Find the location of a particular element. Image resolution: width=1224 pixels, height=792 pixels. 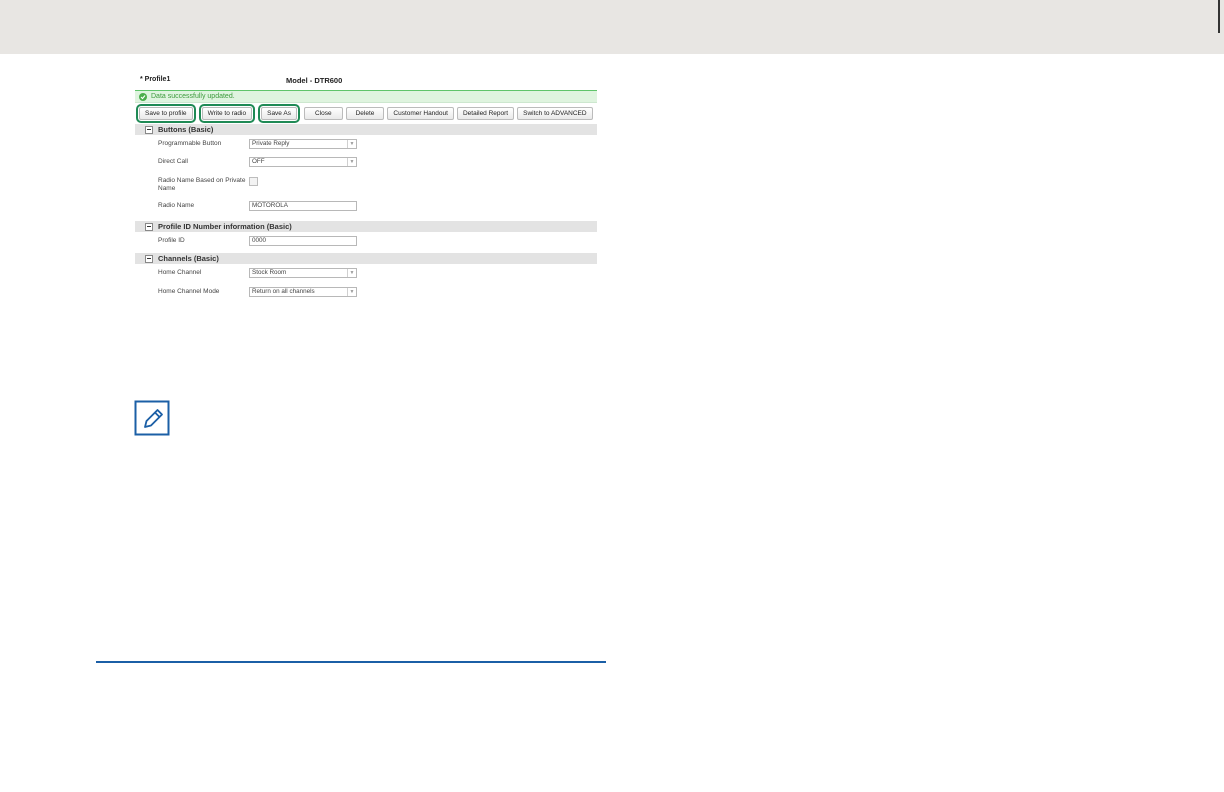

note-pencil-icon is located at coordinates (152, 418).